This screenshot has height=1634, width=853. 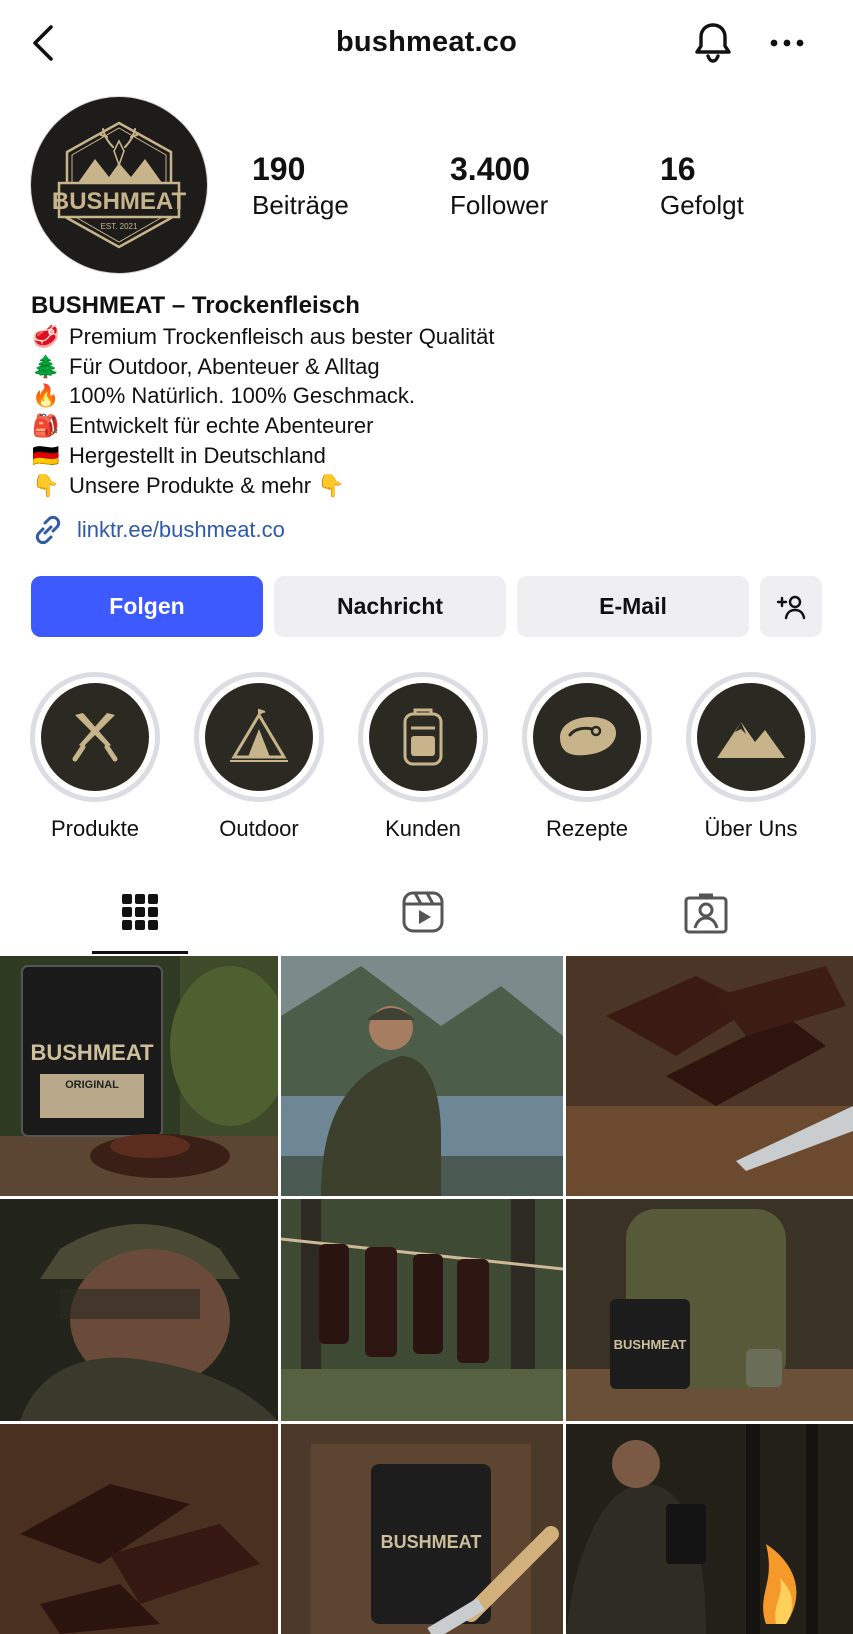 What do you see at coordinates (423, 828) in the screenshot?
I see `highlight-label: Kunden` at bounding box center [423, 828].